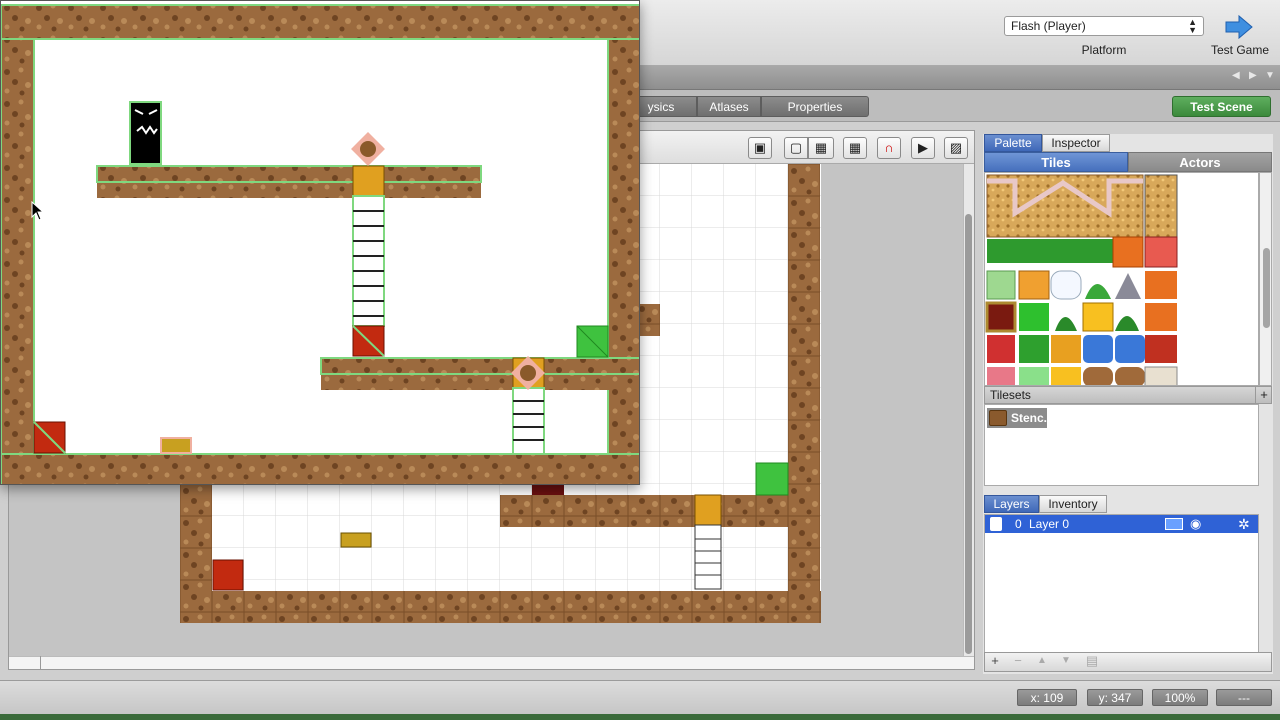 The width and height of the screenshot is (1280, 720). What do you see at coordinates (1263, 395) in the screenshot?
I see `add-tileset-button: +` at bounding box center [1263, 395].